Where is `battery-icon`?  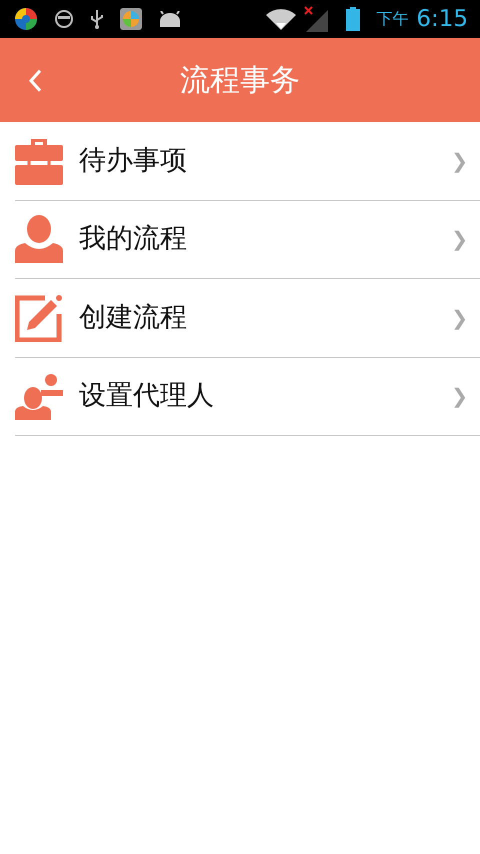 battery-icon is located at coordinates (353, 19).